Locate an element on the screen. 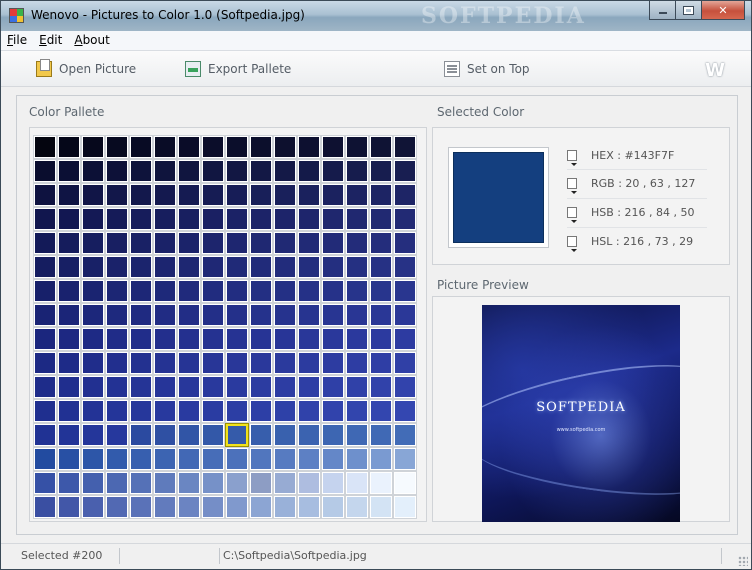  menu-about: About is located at coordinates (92, 40).